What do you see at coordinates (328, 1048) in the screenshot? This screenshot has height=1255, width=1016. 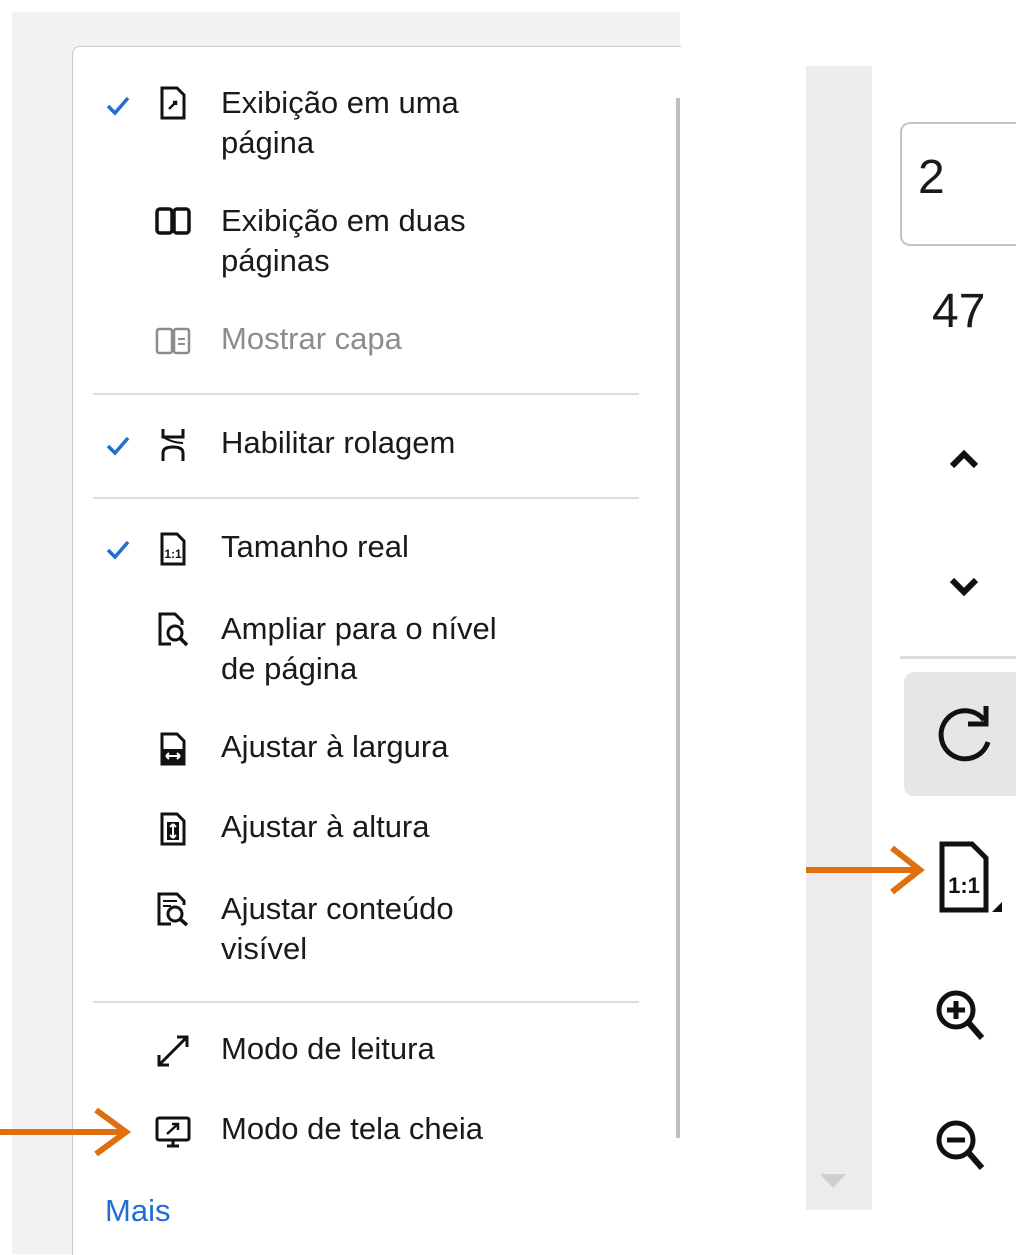 I see `menu-item-label: Modo de leitura` at bounding box center [328, 1048].